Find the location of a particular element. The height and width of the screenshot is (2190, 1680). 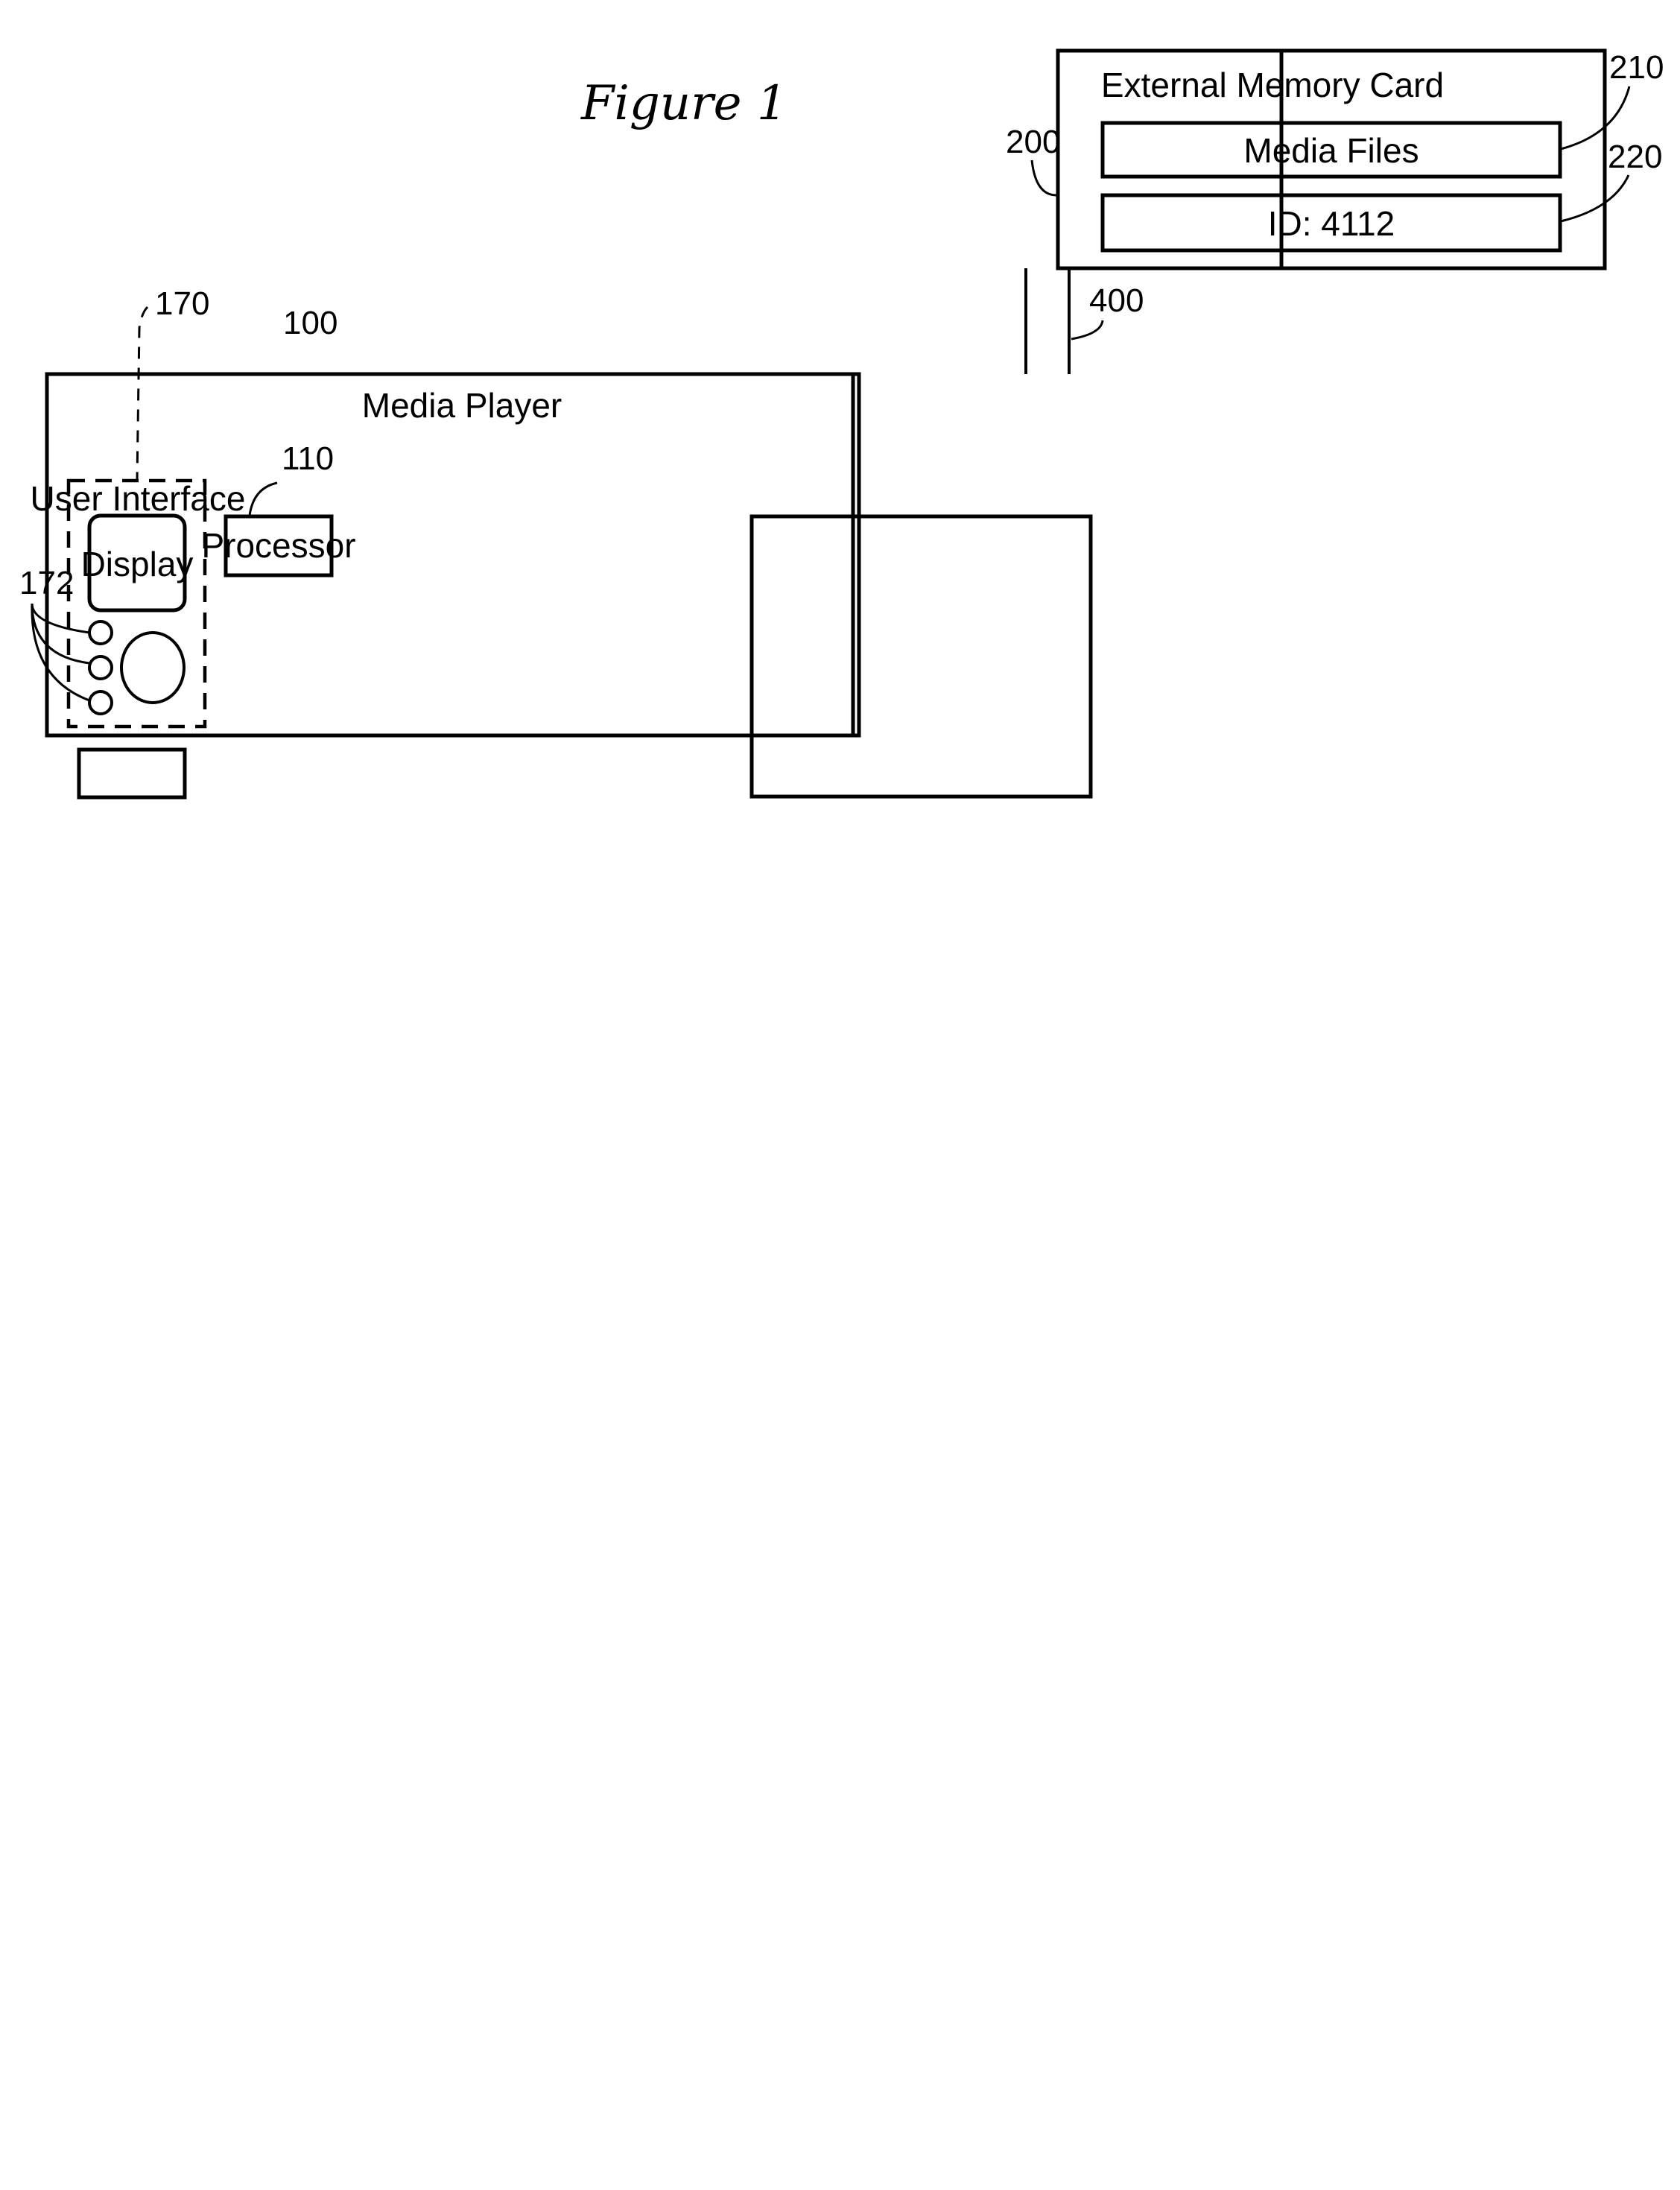

ref-200: 200 is located at coordinates (1033, 142).